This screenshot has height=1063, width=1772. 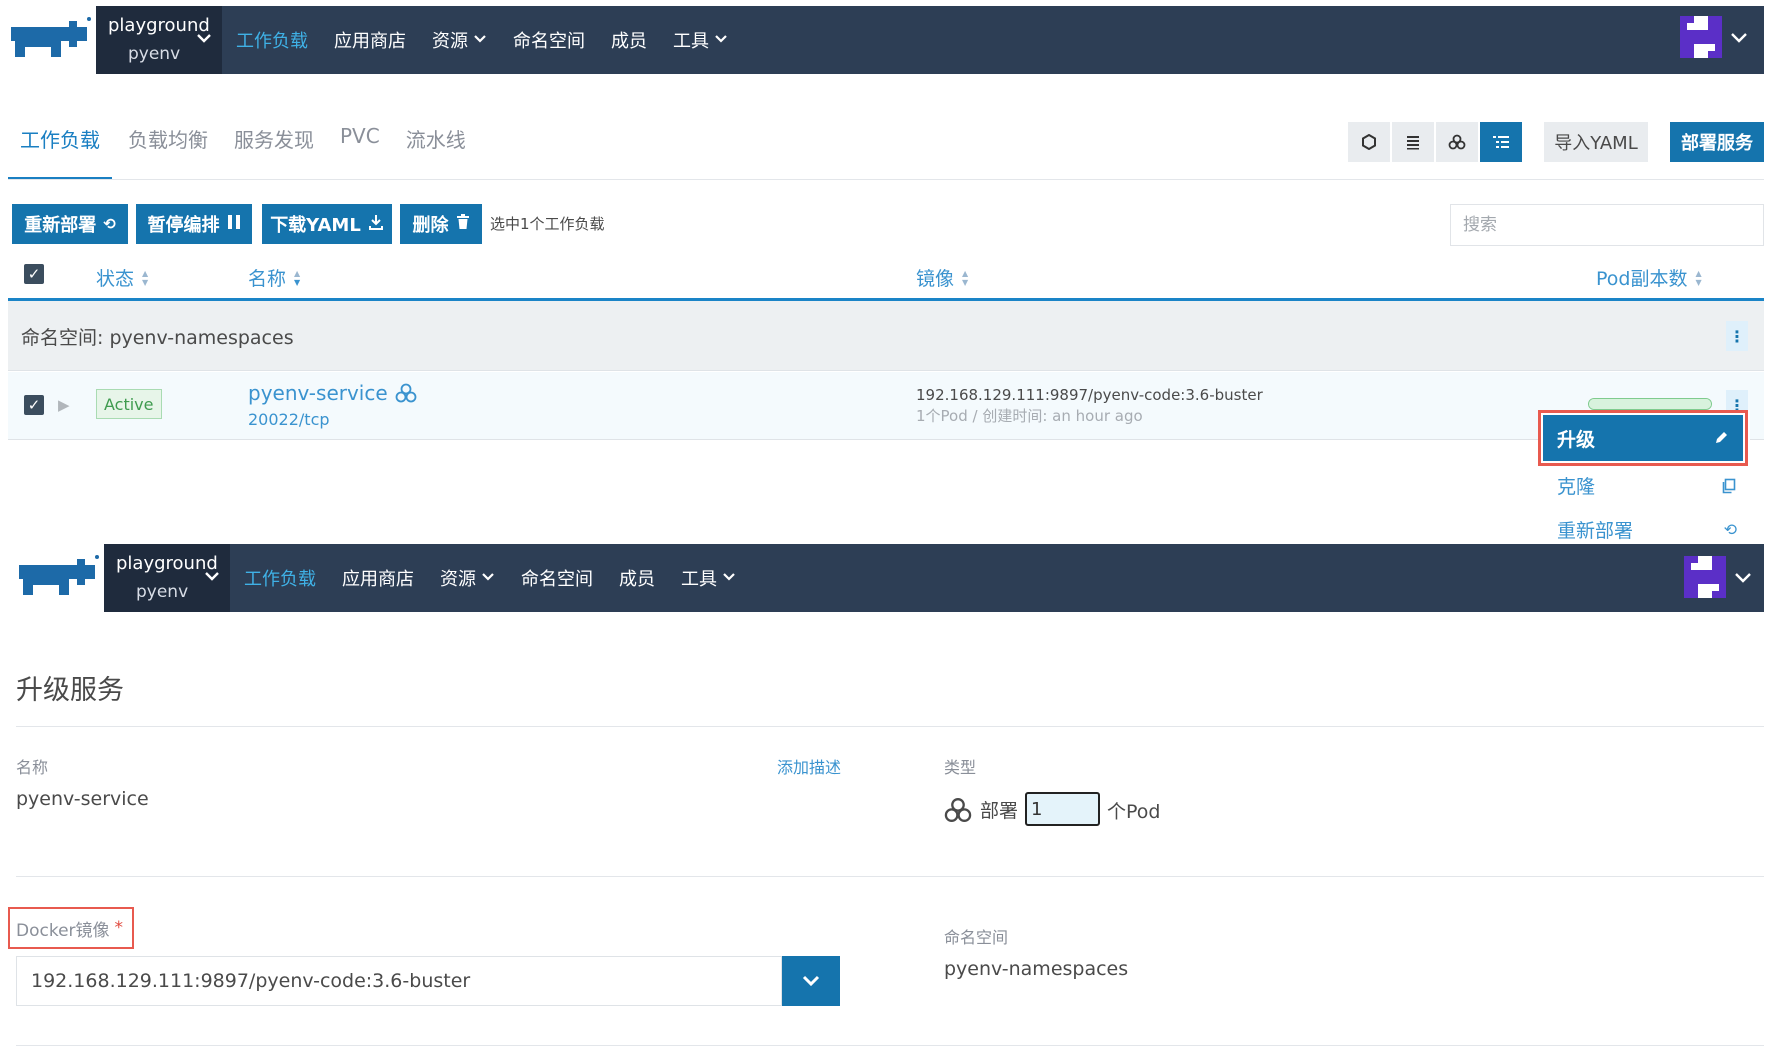 I want to click on list-icon, so click(x=1413, y=143).